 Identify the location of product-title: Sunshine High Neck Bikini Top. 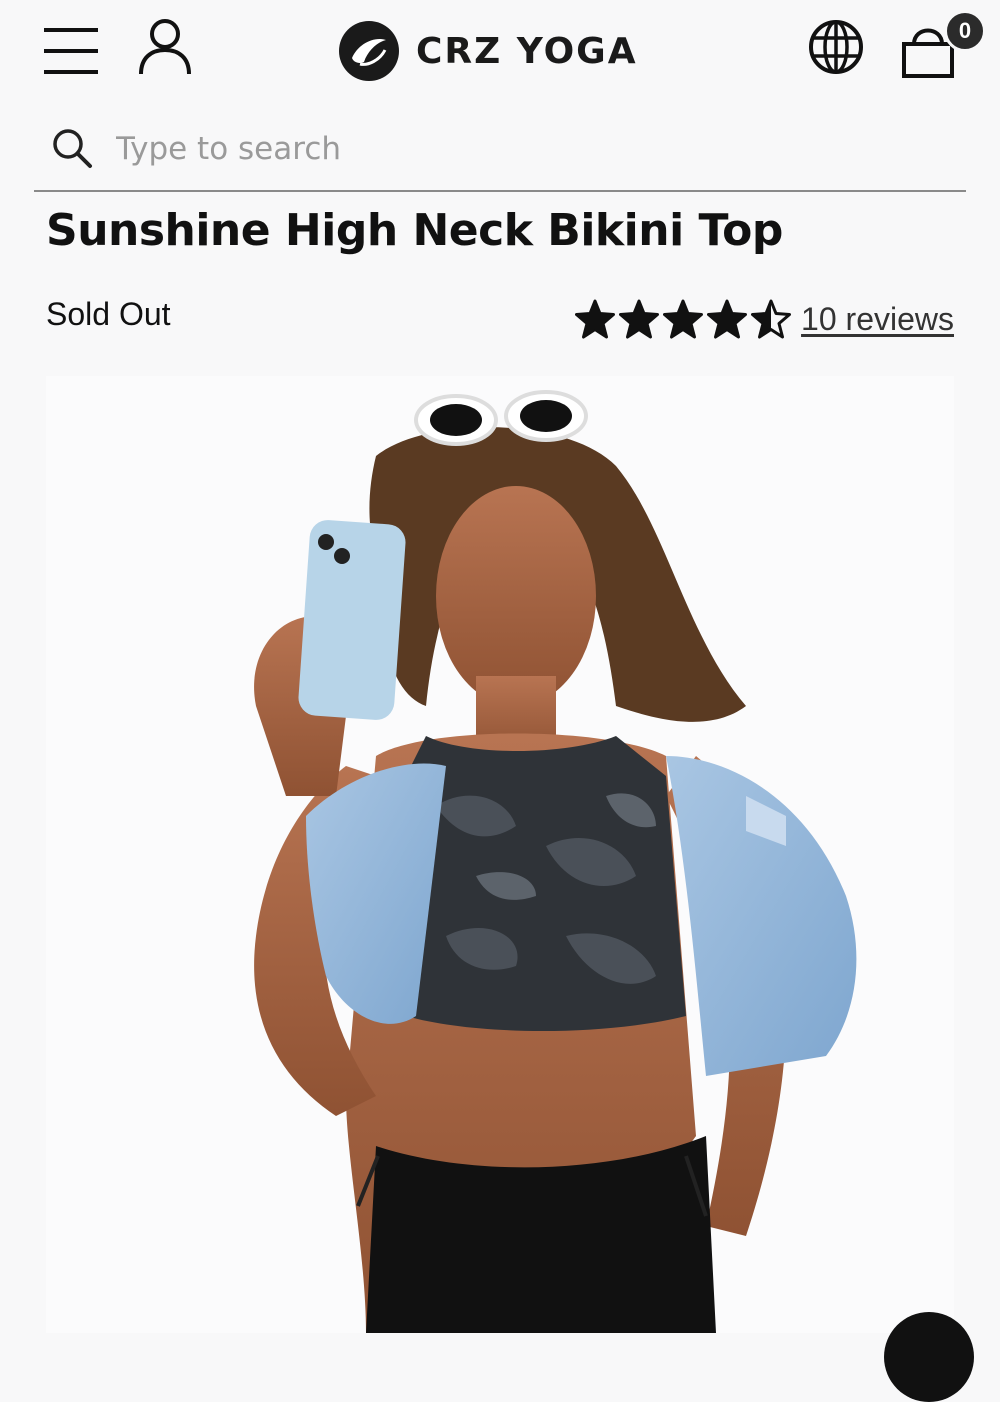
(414, 230).